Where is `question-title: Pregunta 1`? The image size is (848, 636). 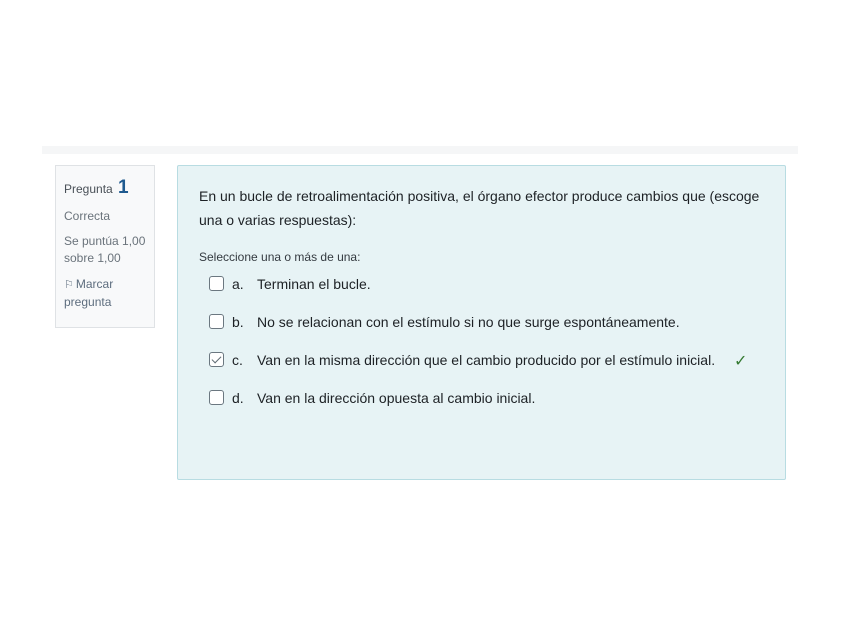
question-title: Pregunta 1 is located at coordinates (105, 188).